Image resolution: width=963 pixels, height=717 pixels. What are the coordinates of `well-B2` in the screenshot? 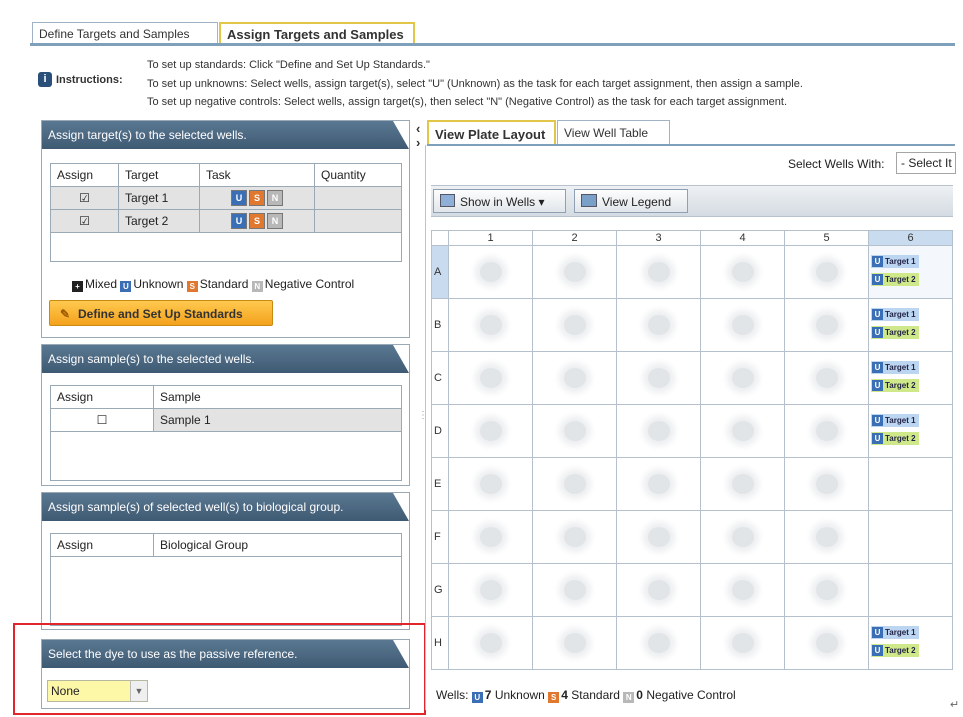 It's located at (574, 325).